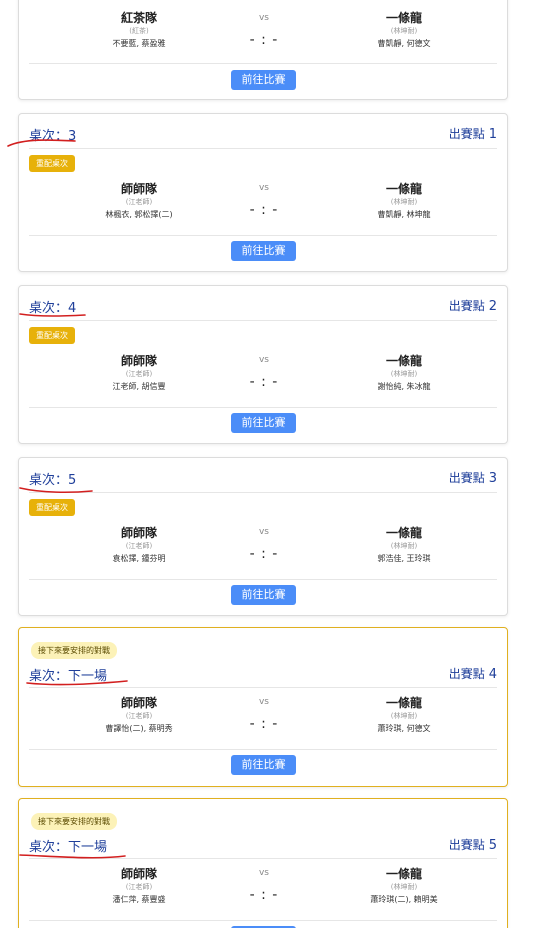  I want to click on venue-label: 出賽點 1, so click(472, 134).